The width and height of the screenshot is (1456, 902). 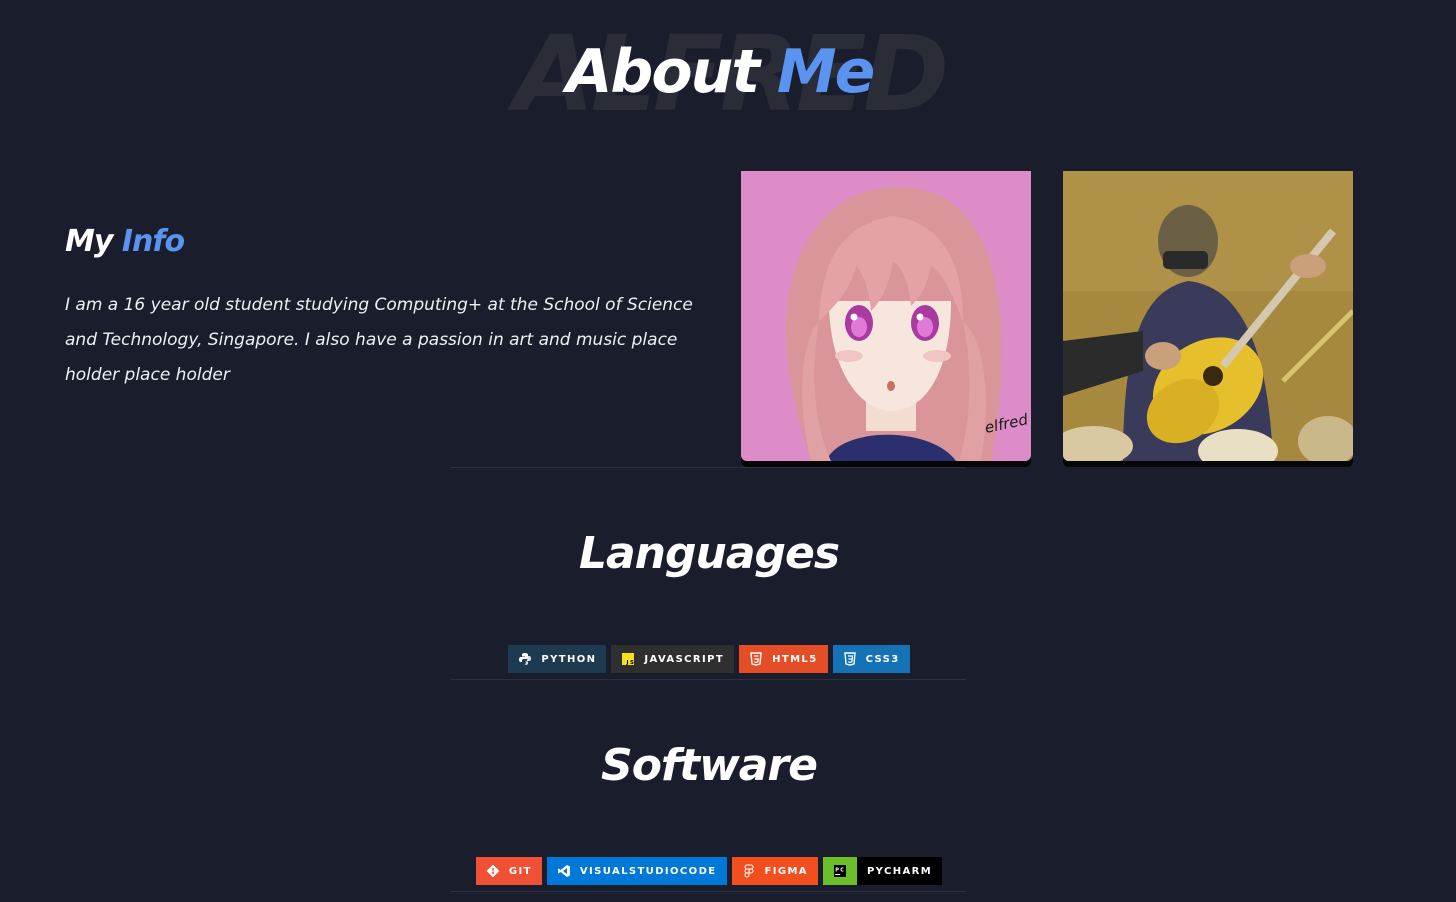 What do you see at coordinates (709, 553) in the screenshot?
I see `languages-heading: Languages` at bounding box center [709, 553].